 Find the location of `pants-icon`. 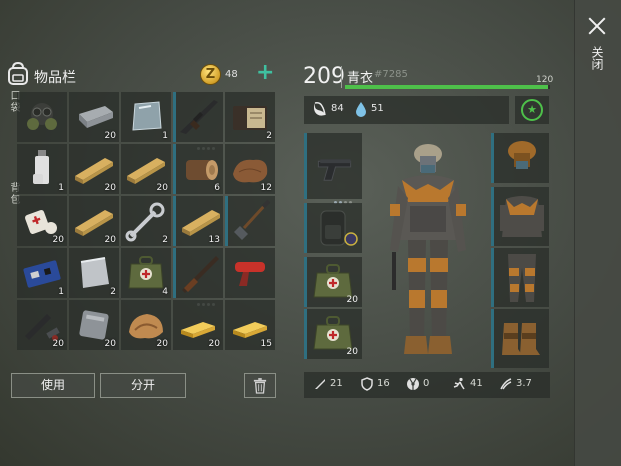

pants-icon is located at coordinates (522, 278).